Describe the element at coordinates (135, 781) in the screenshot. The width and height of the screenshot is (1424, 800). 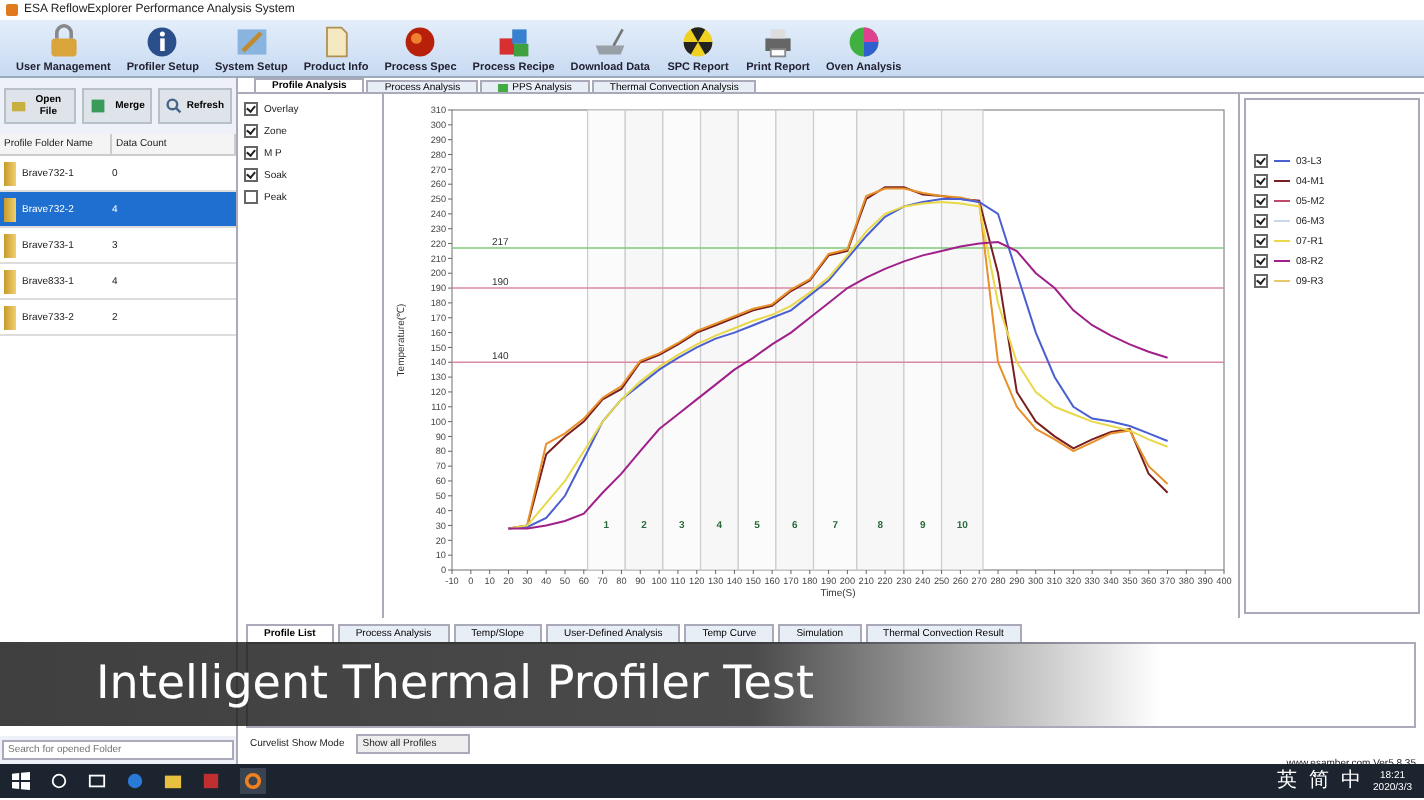
I see `browser-icon` at that location.